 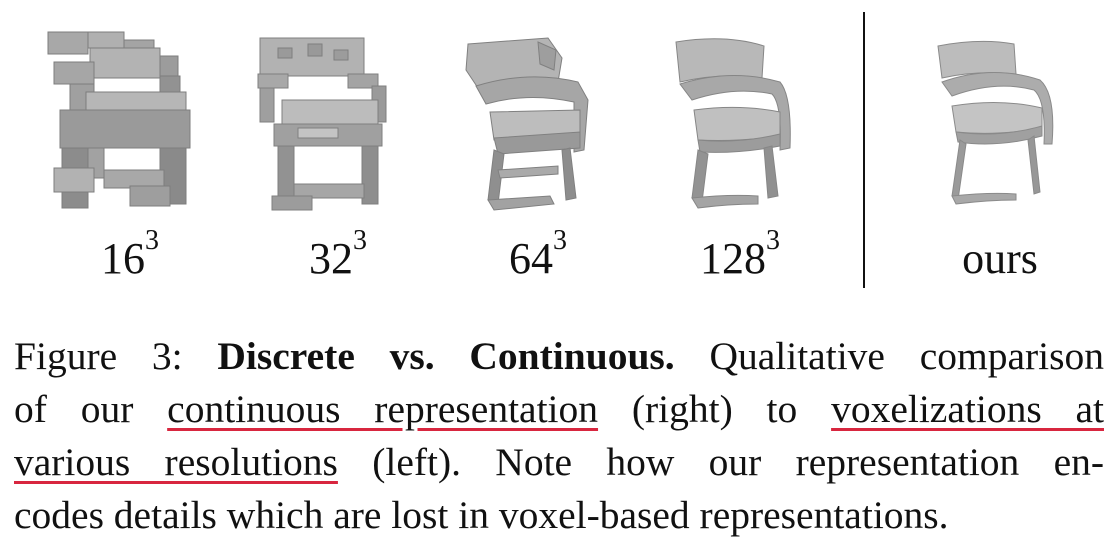 What do you see at coordinates (176, 462) in the screenshot?
I see `underlined-various-resolutions: various resolutions` at bounding box center [176, 462].